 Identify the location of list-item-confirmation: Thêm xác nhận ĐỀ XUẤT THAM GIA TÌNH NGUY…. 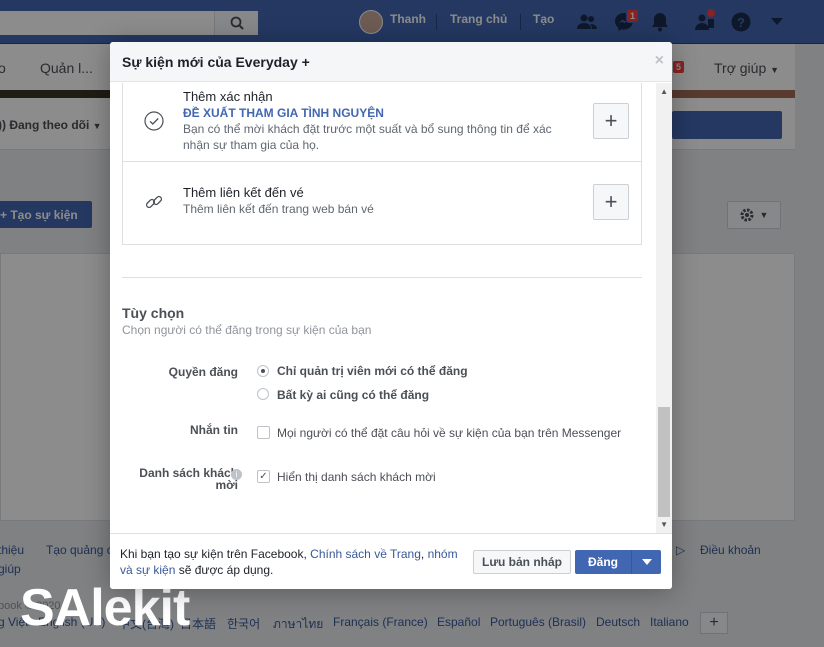
(382, 122).